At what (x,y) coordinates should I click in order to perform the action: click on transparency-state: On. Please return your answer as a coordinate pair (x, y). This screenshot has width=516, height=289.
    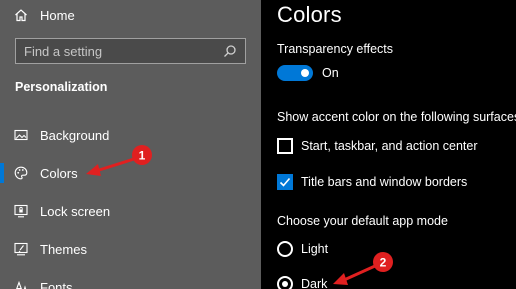
    Looking at the image, I should click on (330, 73).